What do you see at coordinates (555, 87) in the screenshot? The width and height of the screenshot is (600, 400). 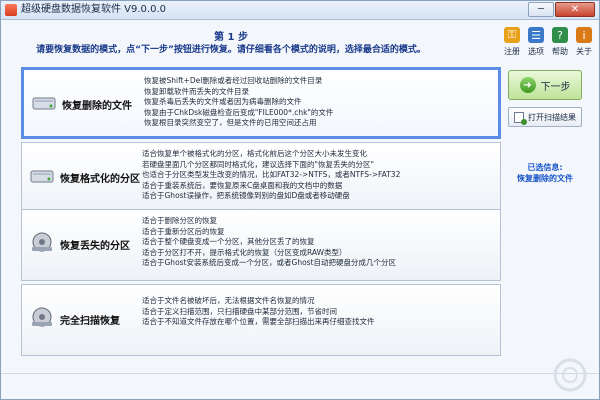 I see `next-step-label: 下一步` at bounding box center [555, 87].